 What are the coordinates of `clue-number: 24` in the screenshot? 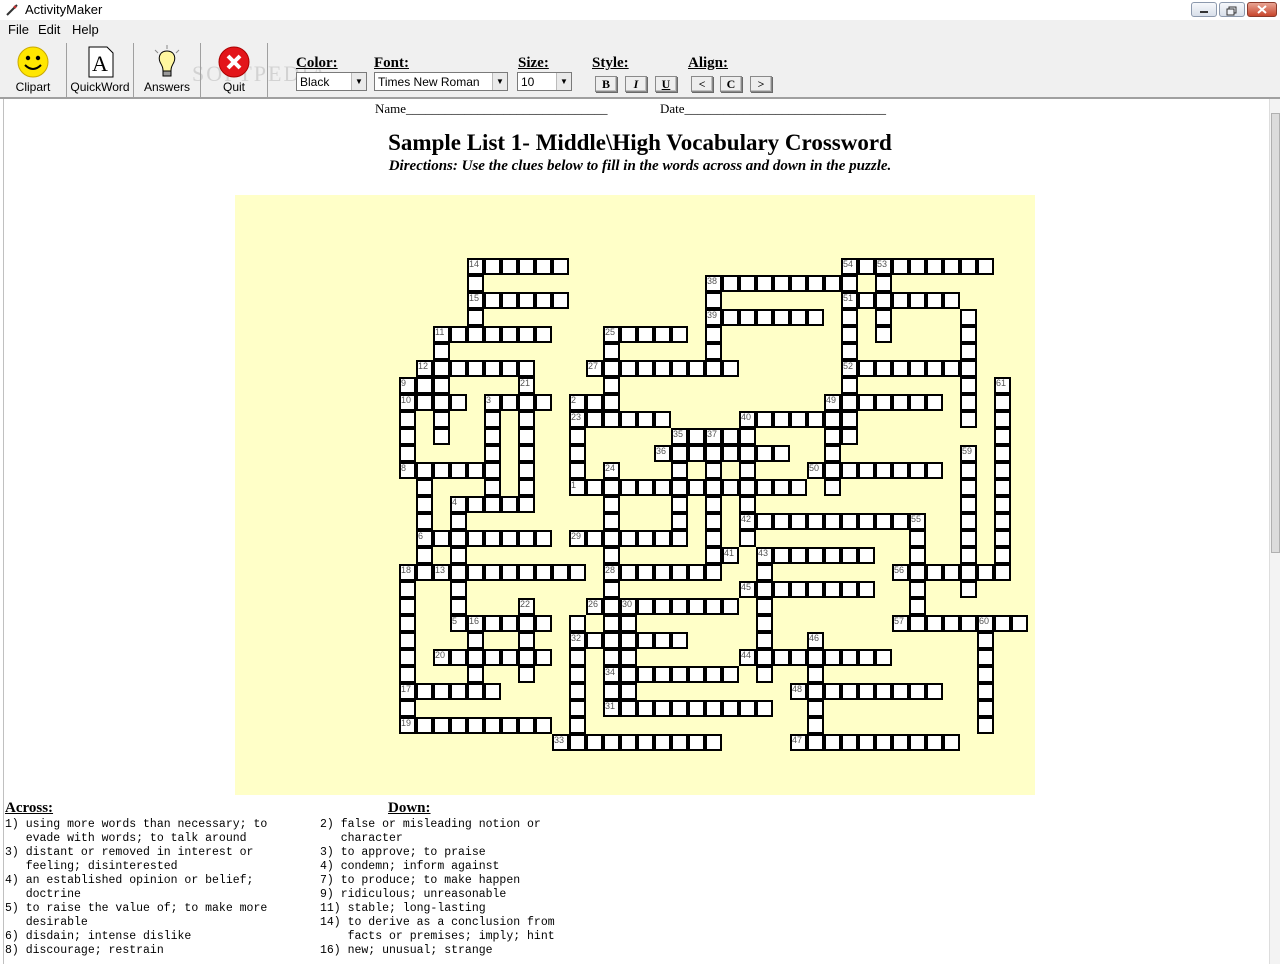 It's located at (610, 468).